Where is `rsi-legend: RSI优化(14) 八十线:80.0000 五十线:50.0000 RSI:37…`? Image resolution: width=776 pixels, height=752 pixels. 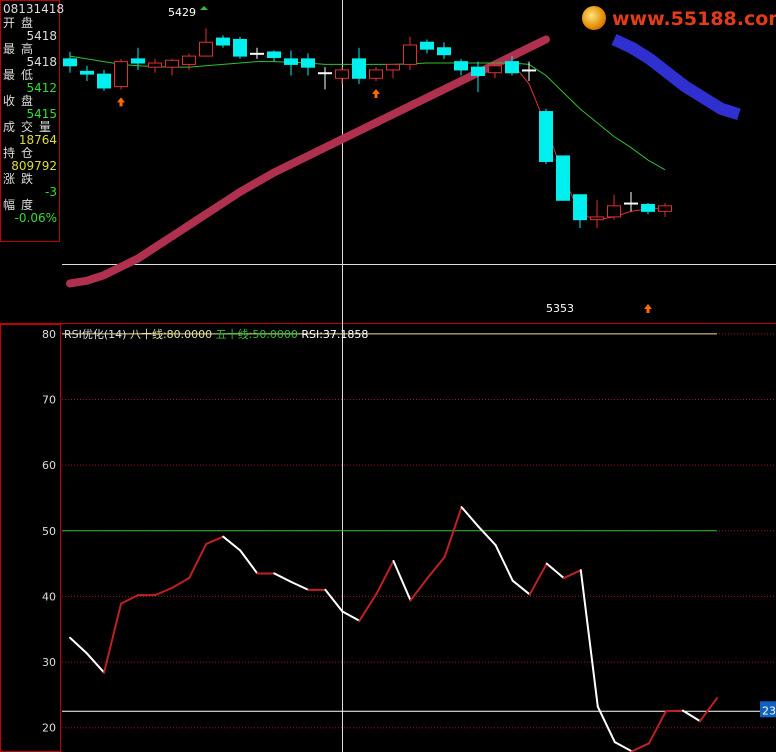
rsi-legend: RSI优化(14) 八十线:80.0000 五十线:50.0000 RSI:37… is located at coordinates (216, 334).